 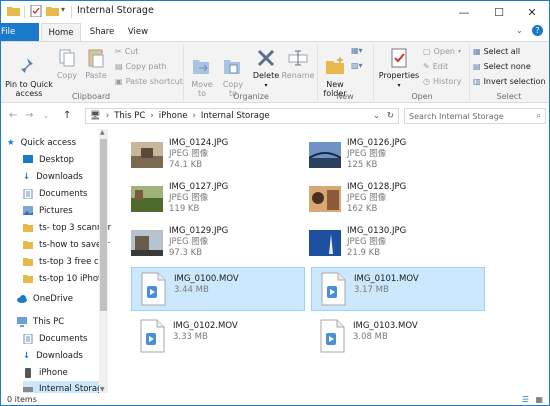 I want to click on copy-path-icon: ▤, so click(x=119, y=66).